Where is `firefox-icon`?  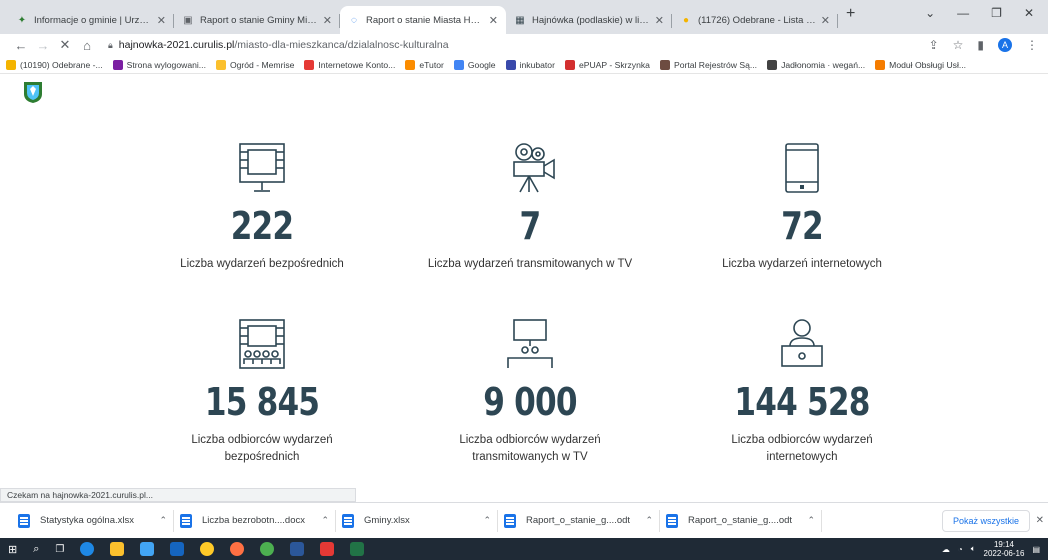 firefox-icon is located at coordinates (237, 549).